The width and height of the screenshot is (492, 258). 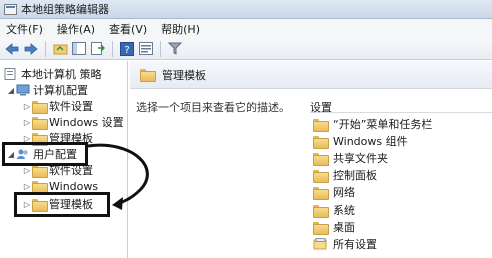 What do you see at coordinates (344, 192) in the screenshot?
I see `list-item-label: 网络` at bounding box center [344, 192].